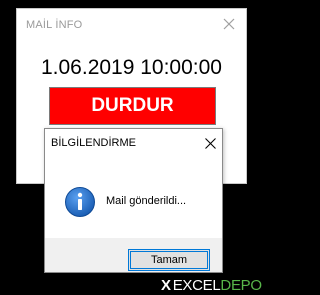  What do you see at coordinates (80, 202) in the screenshot?
I see `info-icon` at bounding box center [80, 202].